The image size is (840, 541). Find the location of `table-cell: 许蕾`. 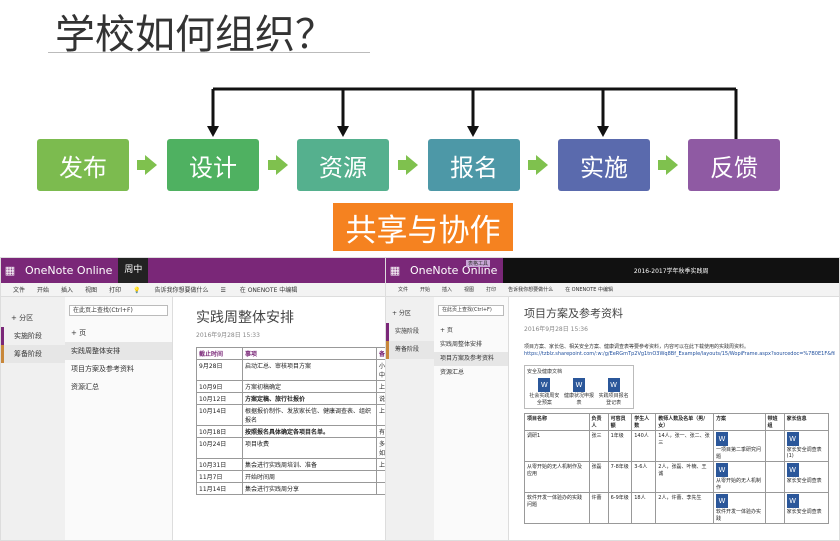

table-cell: 许蕾 is located at coordinates (598, 508).